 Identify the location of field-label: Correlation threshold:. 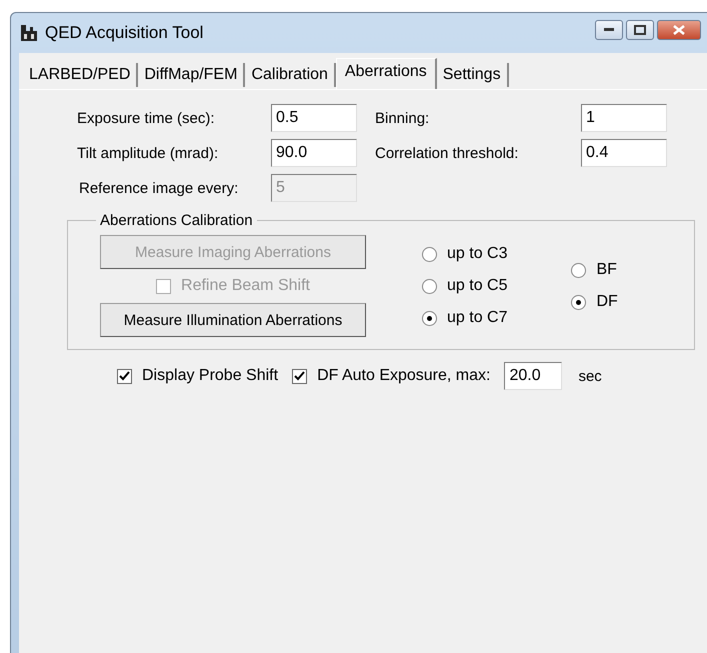
(447, 153).